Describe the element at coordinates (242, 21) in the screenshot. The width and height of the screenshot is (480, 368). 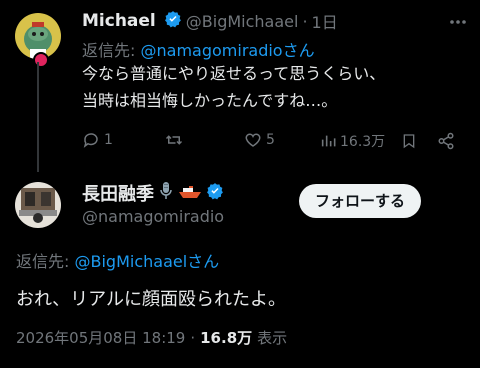
I see `reply-author-handle: @BigMichaael` at that location.